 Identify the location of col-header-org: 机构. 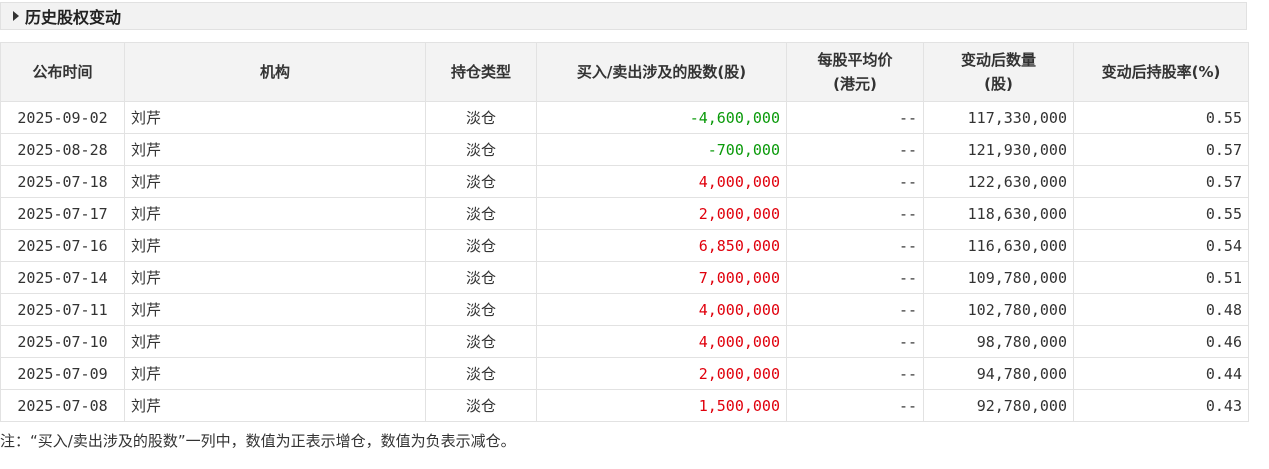
(275, 72).